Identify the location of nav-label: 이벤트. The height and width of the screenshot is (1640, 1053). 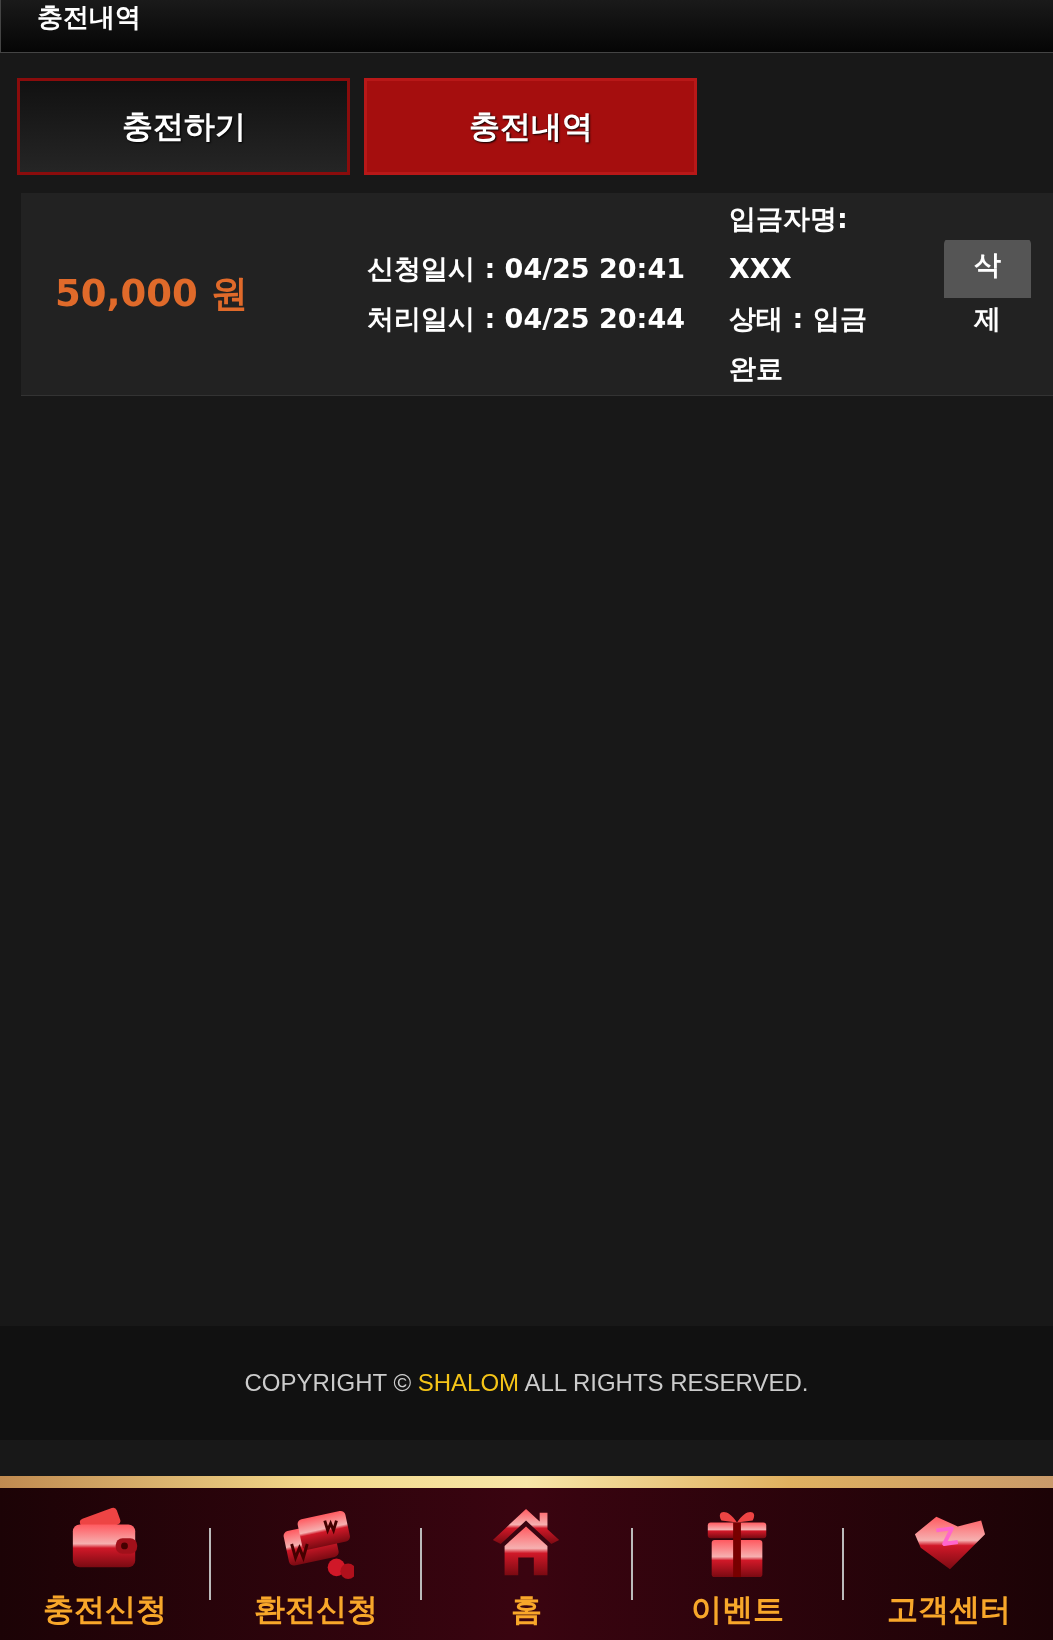
(737, 1610).